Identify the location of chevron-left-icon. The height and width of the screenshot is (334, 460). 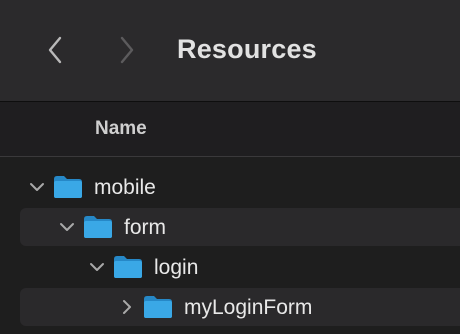
(55, 50).